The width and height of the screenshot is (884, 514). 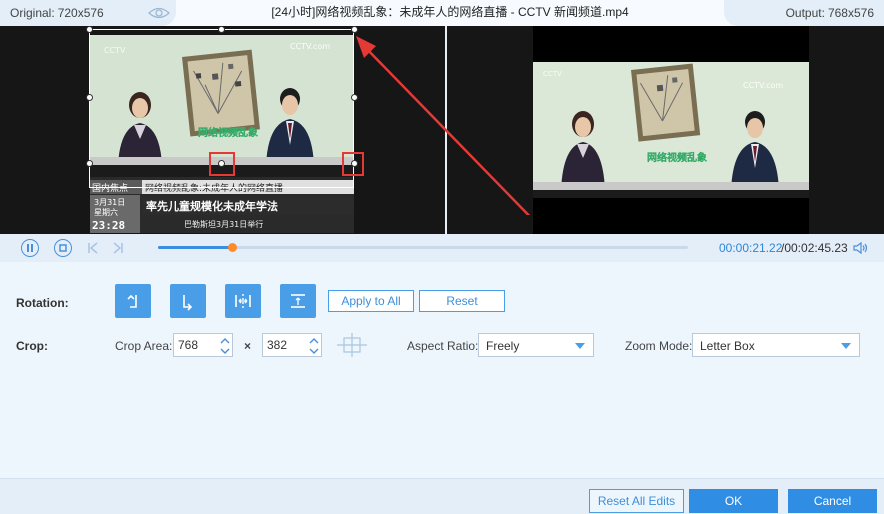 What do you see at coordinates (314, 341) in the screenshot?
I see `height-up-icon` at bounding box center [314, 341].